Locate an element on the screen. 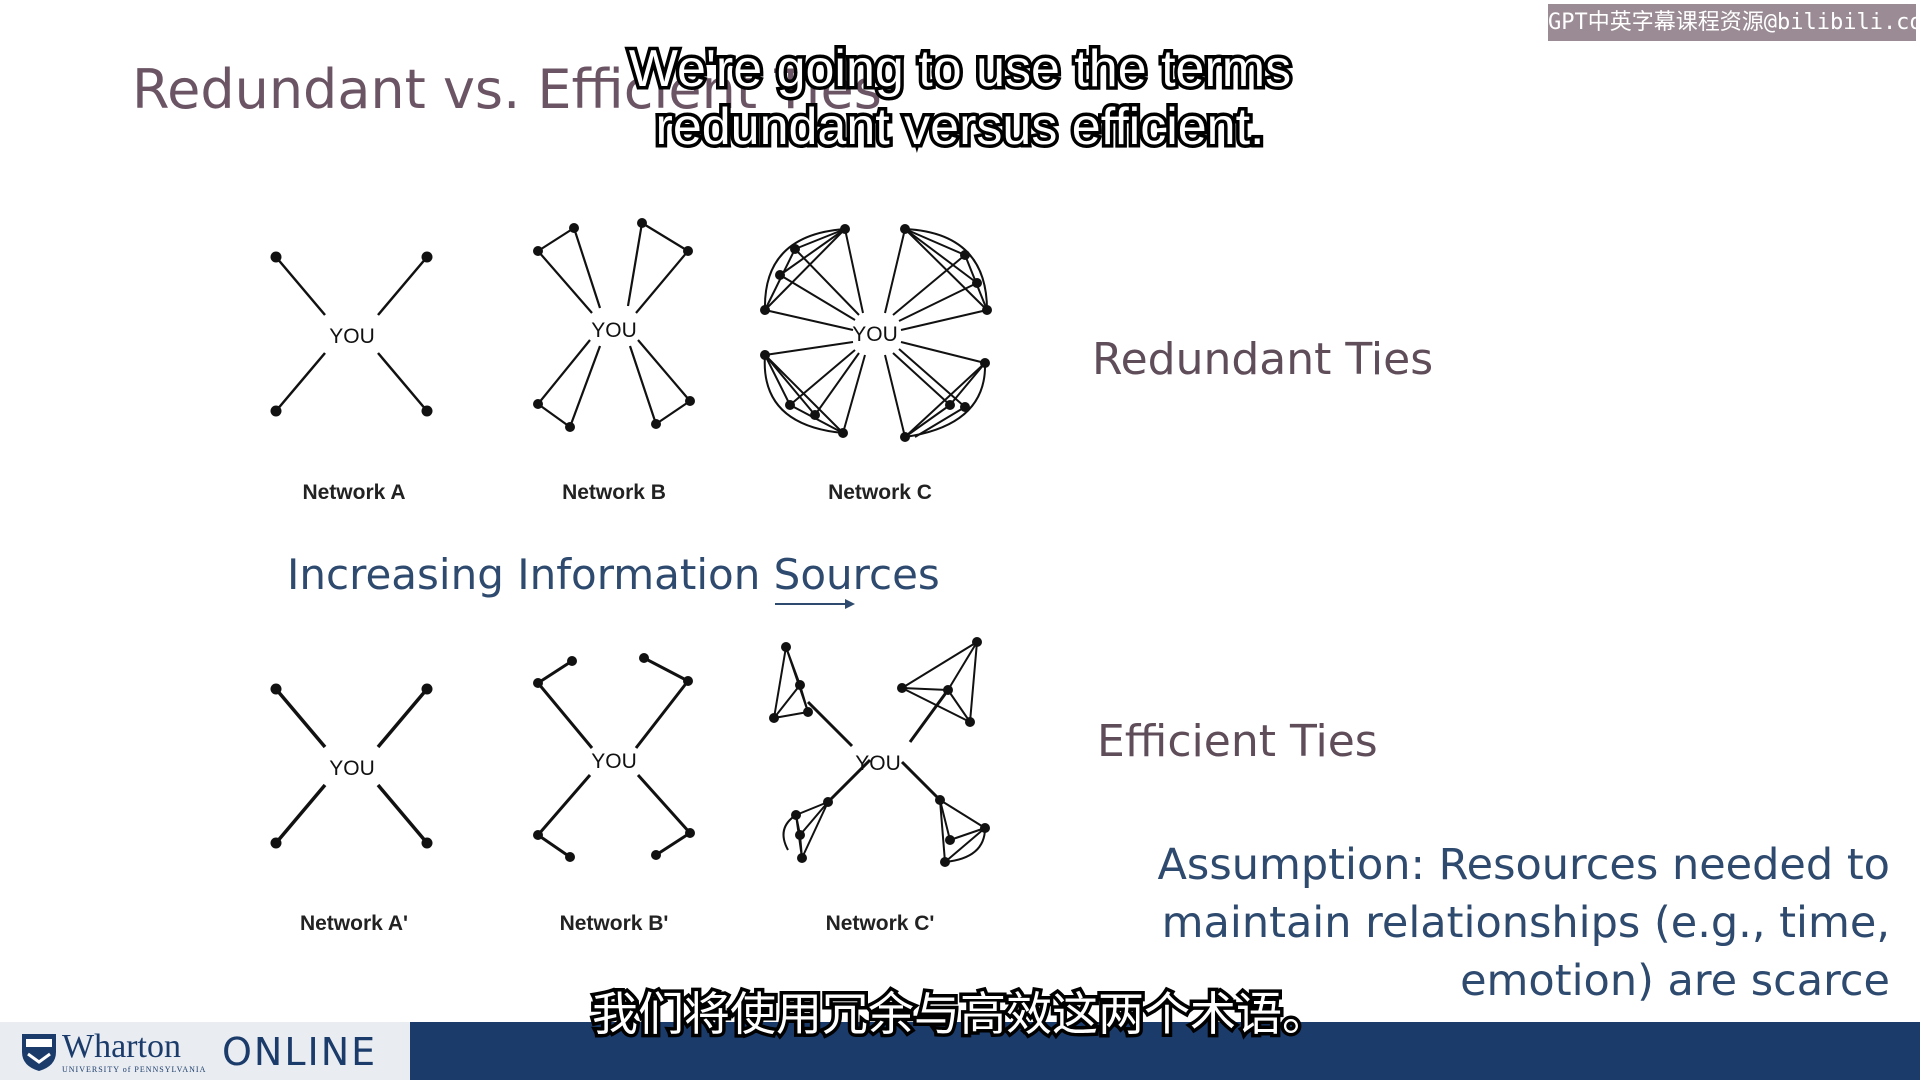  increasing-information-sources: Increasing Information Sources is located at coordinates (613, 574).